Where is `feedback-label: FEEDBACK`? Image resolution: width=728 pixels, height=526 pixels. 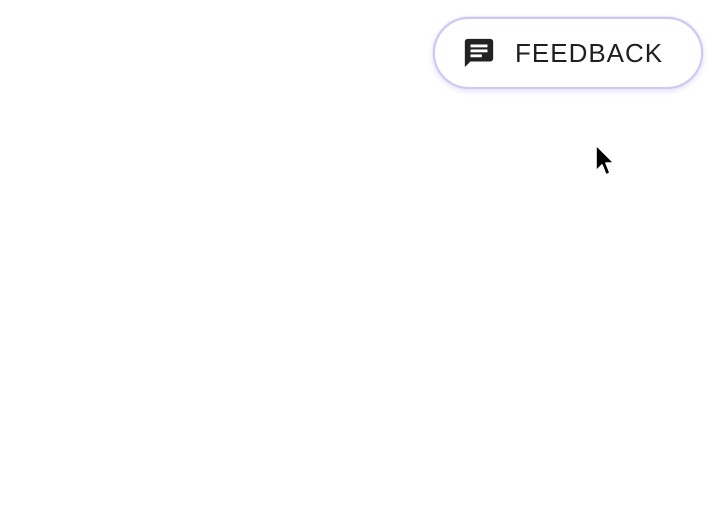 feedback-label: FEEDBACK is located at coordinates (589, 52).